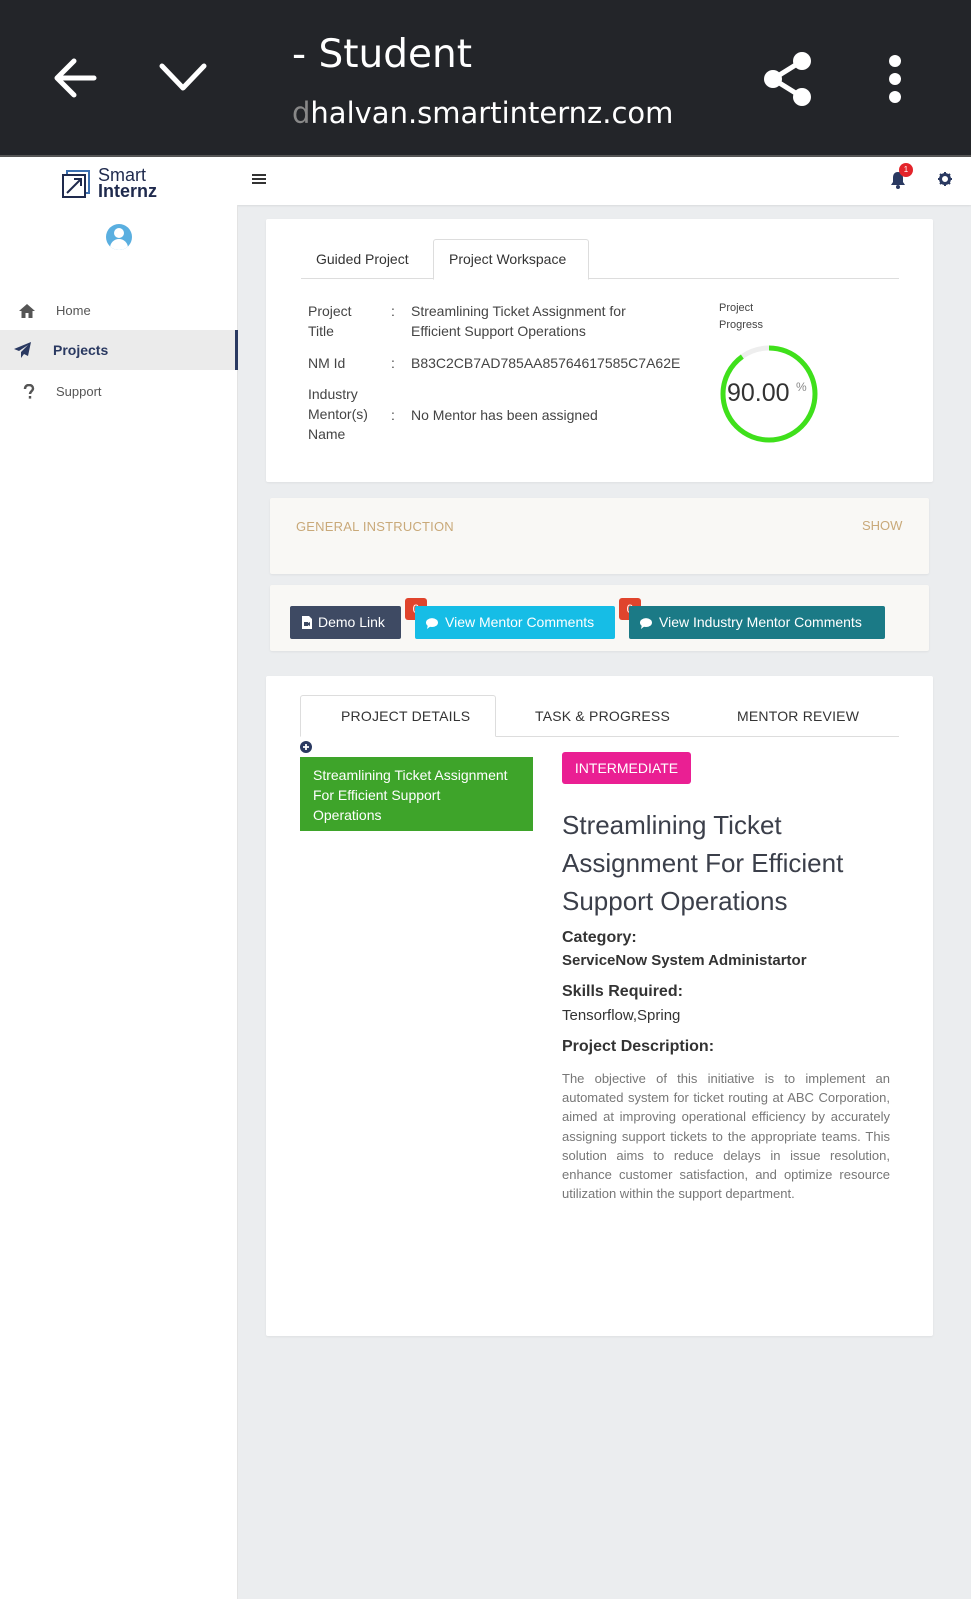  What do you see at coordinates (405, 716) in the screenshot?
I see `tab-project-details: PROJECT DETAILS` at bounding box center [405, 716].